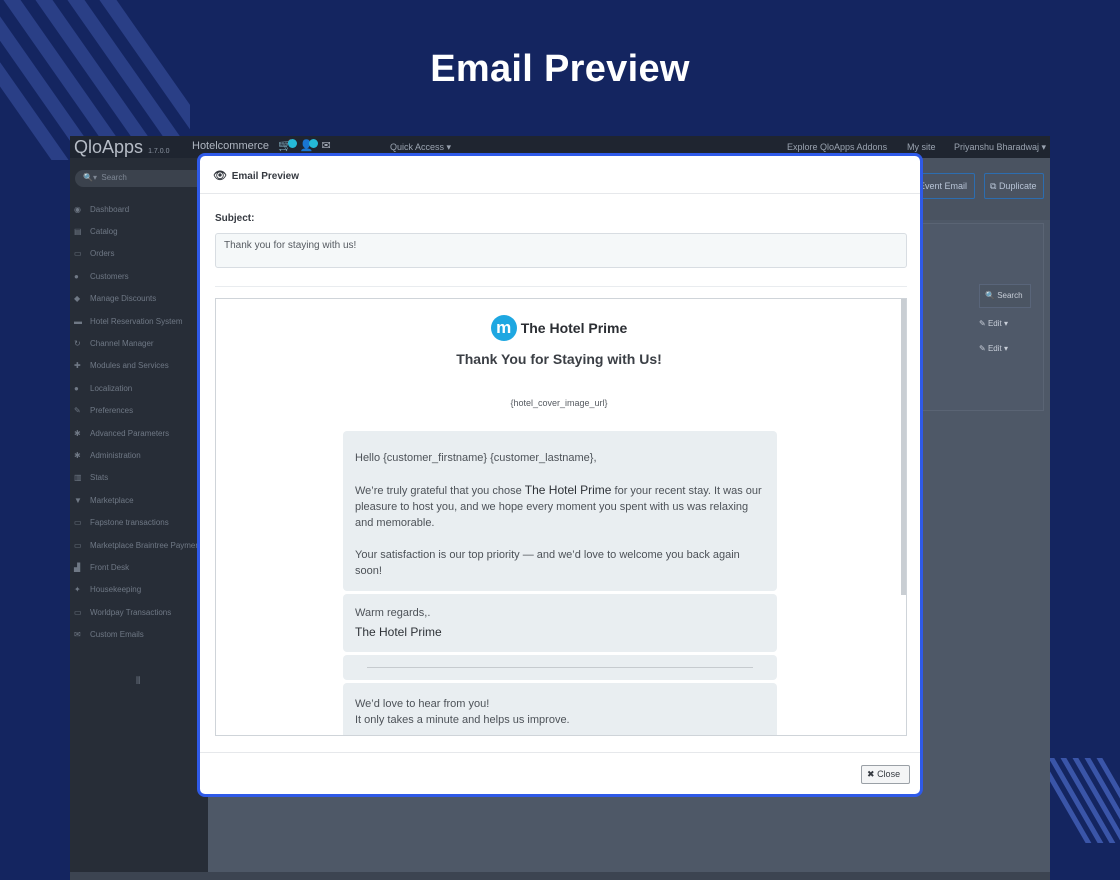 This screenshot has height=880, width=1120. What do you see at coordinates (560, 773) in the screenshot?
I see `modal-footer: ✖ Close` at bounding box center [560, 773].